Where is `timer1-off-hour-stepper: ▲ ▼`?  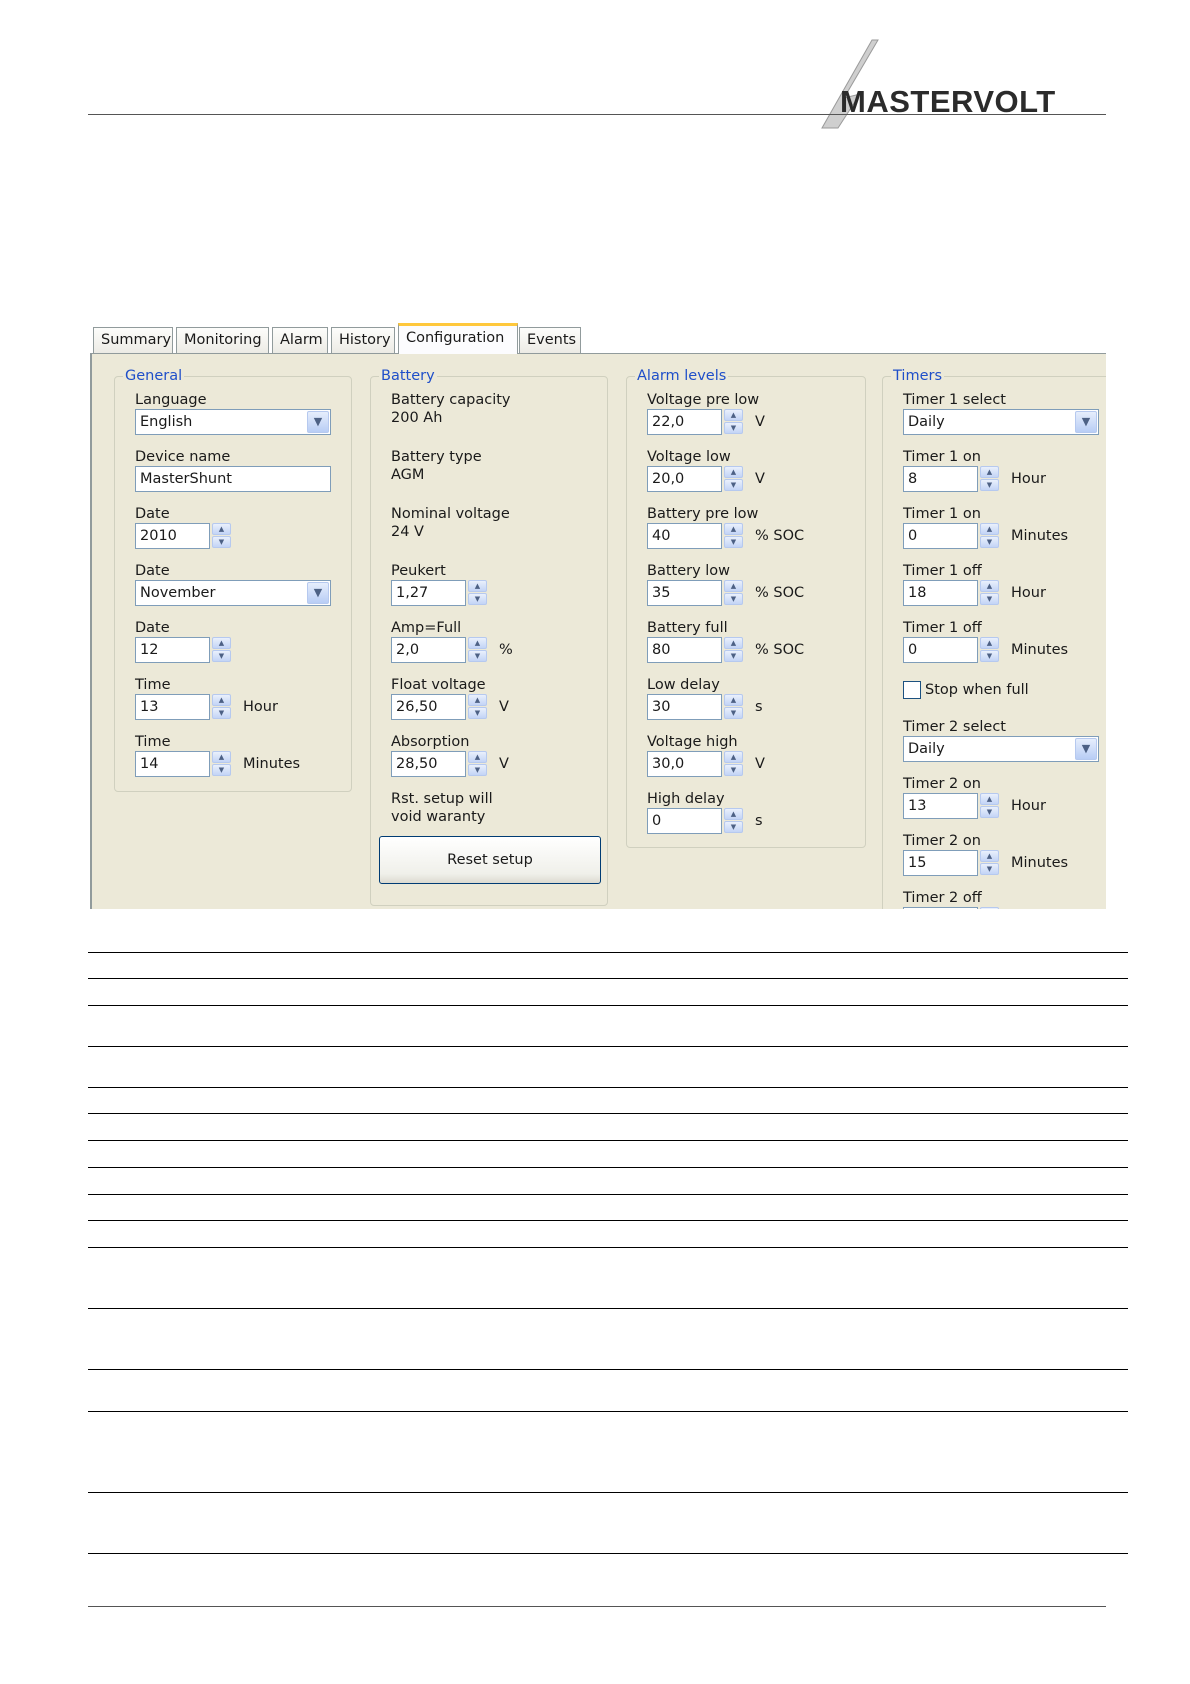
timer1-off-hour-stepper: ▲ ▼ is located at coordinates (989, 593).